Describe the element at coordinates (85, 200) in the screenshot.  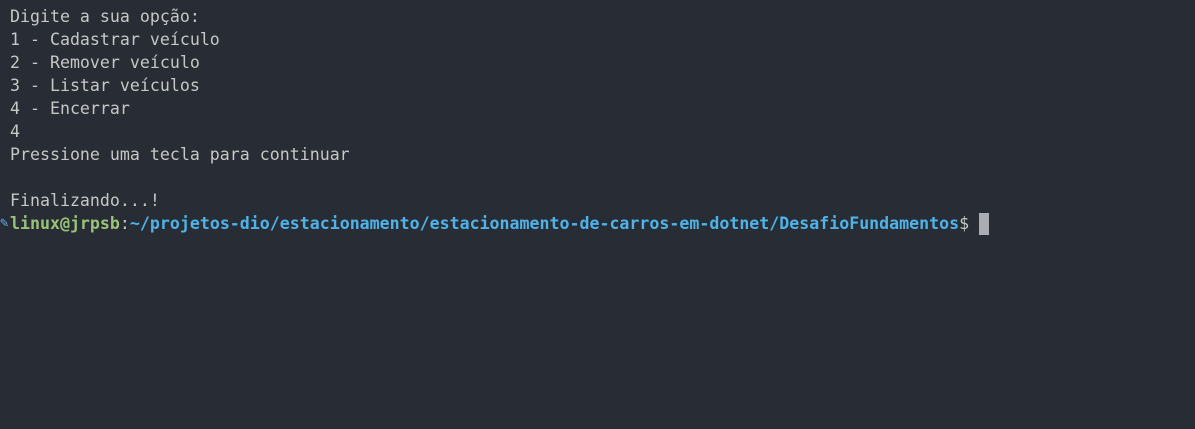
I see `output-line-finalizing: Finalizando...!` at that location.